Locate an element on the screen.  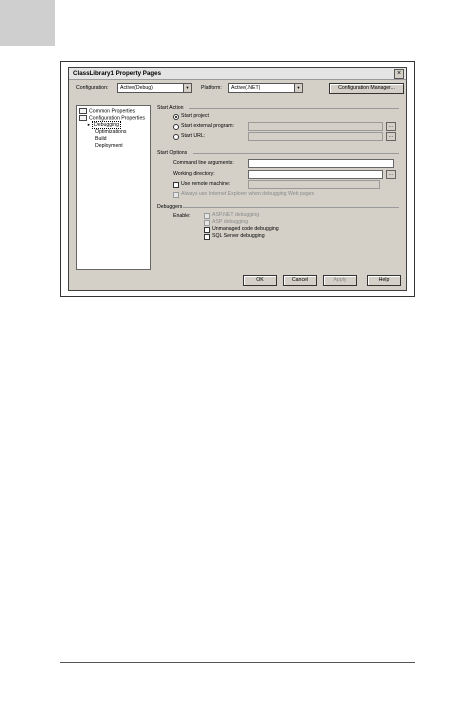
tree-item-label: Debugging is located at coordinates (106, 125).